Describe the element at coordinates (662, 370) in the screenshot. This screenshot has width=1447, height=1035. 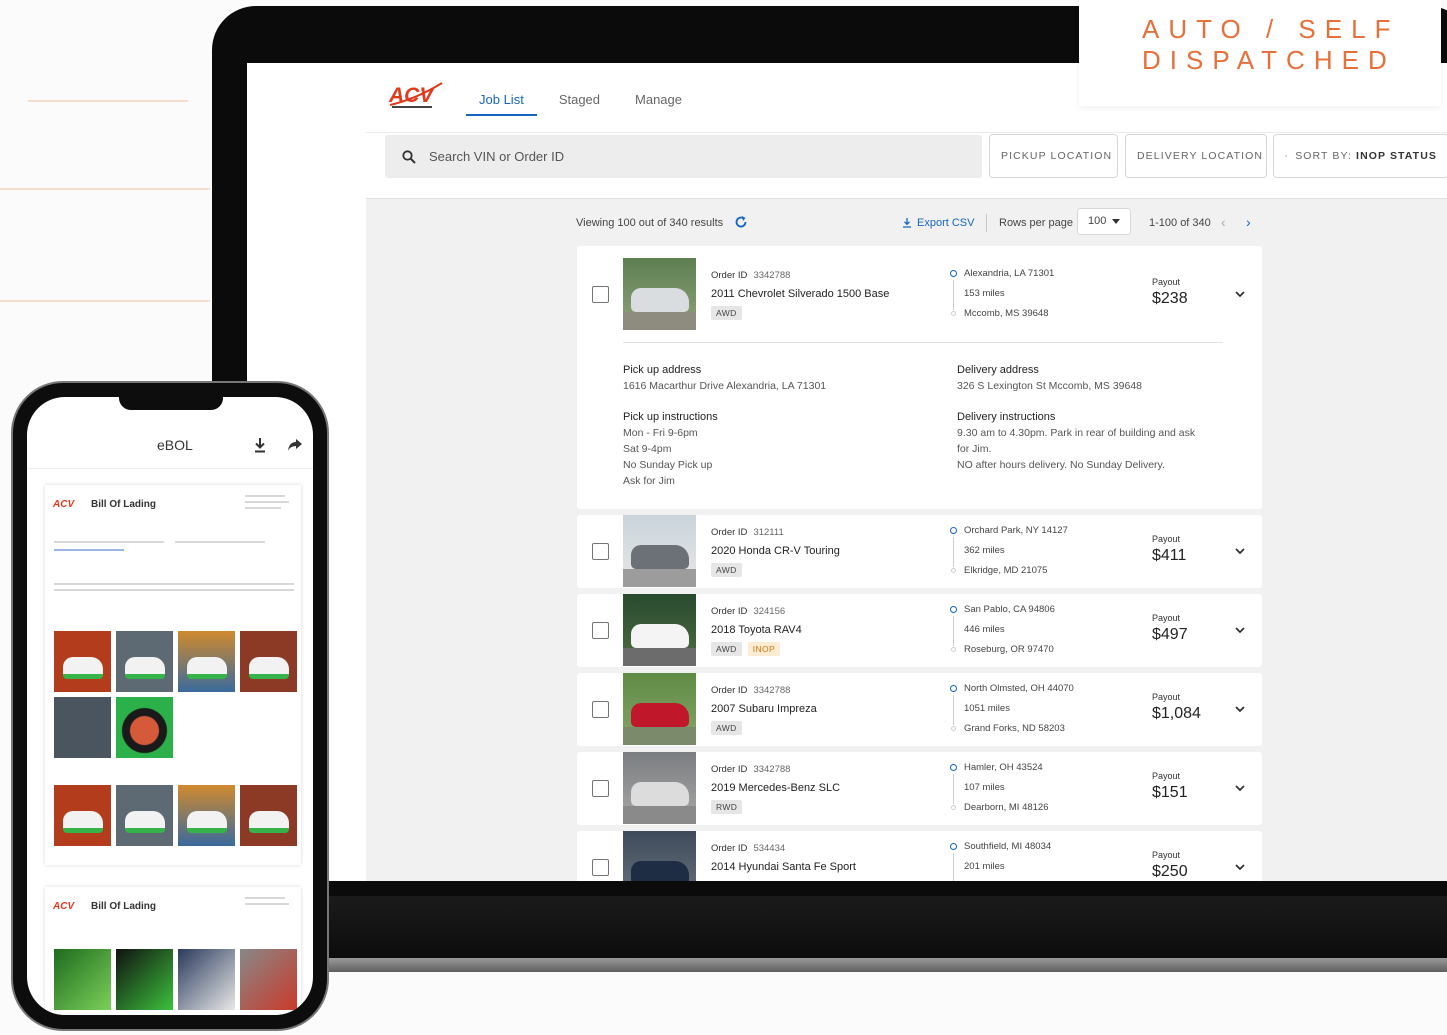
I see `pickup-address-label: Pick up address` at that location.